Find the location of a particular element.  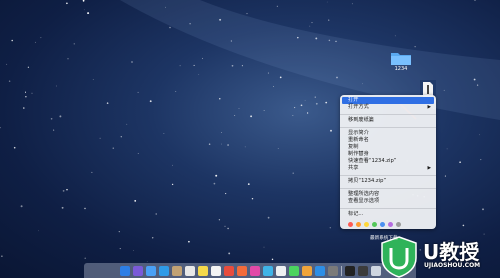

menu-item-move-to-trash: 移到废纸篓 is located at coordinates (388, 120).